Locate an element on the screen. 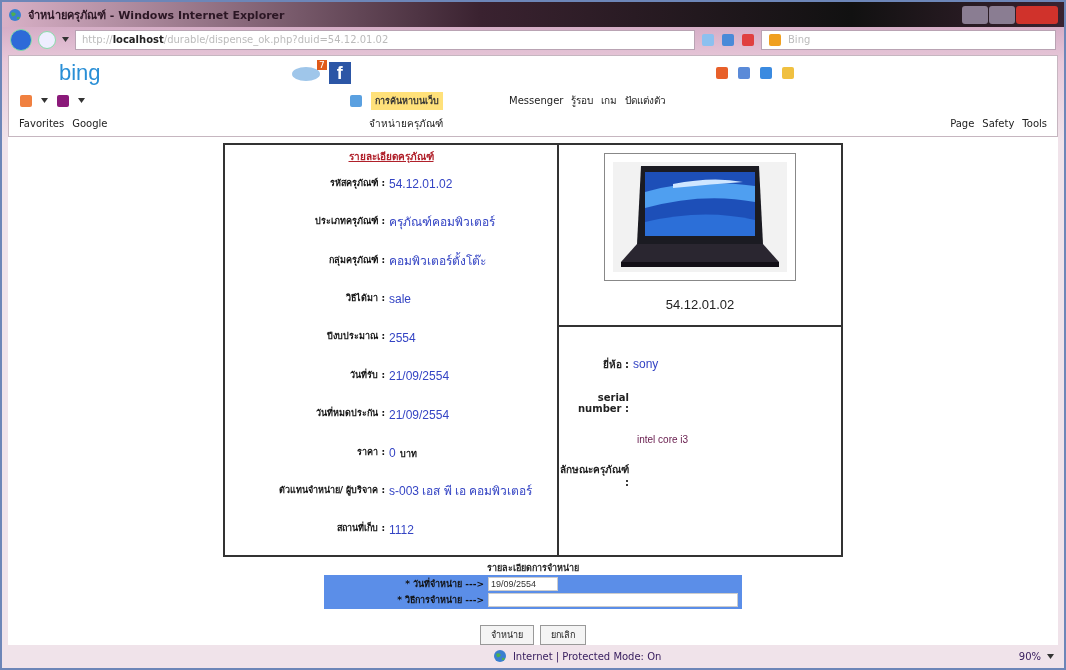 The image size is (1066, 670). submit-button: จำหน่าย is located at coordinates (507, 634).